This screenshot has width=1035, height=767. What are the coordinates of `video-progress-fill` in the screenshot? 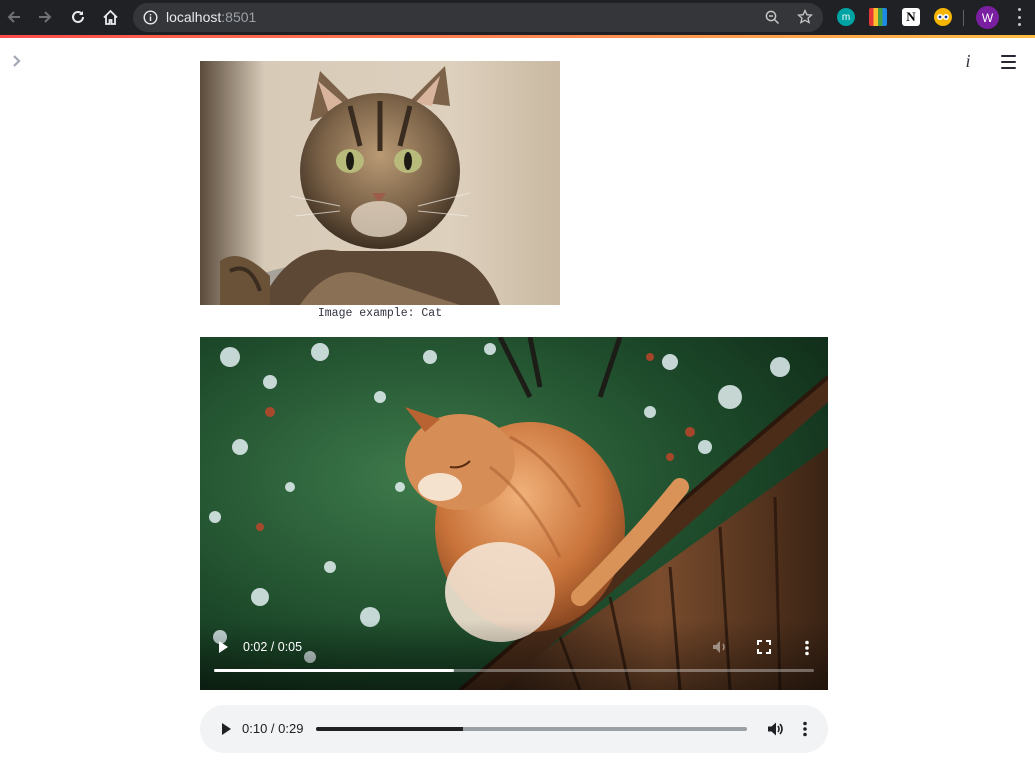 It's located at (334, 670).